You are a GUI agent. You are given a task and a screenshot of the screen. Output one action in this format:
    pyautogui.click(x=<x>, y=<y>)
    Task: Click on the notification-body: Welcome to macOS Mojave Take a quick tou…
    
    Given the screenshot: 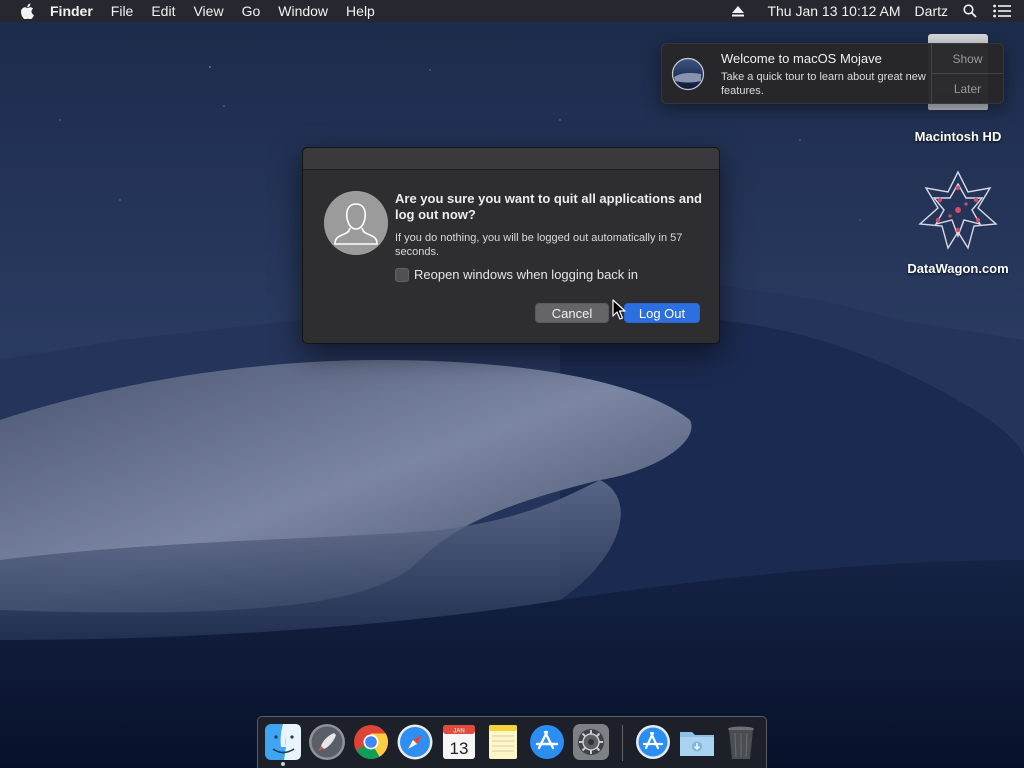 What is the action you would take?
    pyautogui.click(x=826, y=77)
    